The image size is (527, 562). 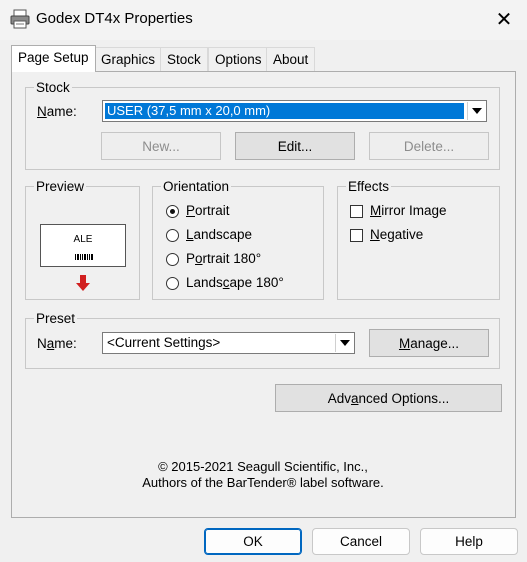 What do you see at coordinates (208, 210) in the screenshot?
I see `radio-portrait-label: Portrait` at bounding box center [208, 210].